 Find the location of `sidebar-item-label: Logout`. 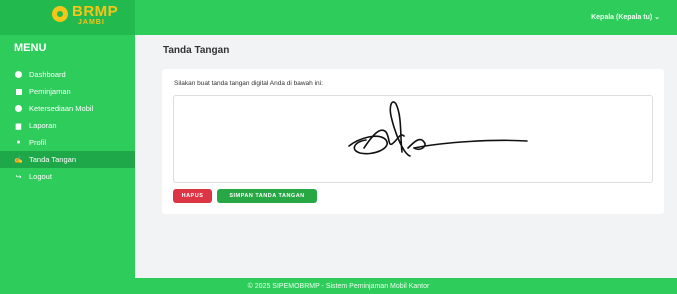

sidebar-item-label: Logout is located at coordinates (40, 176).